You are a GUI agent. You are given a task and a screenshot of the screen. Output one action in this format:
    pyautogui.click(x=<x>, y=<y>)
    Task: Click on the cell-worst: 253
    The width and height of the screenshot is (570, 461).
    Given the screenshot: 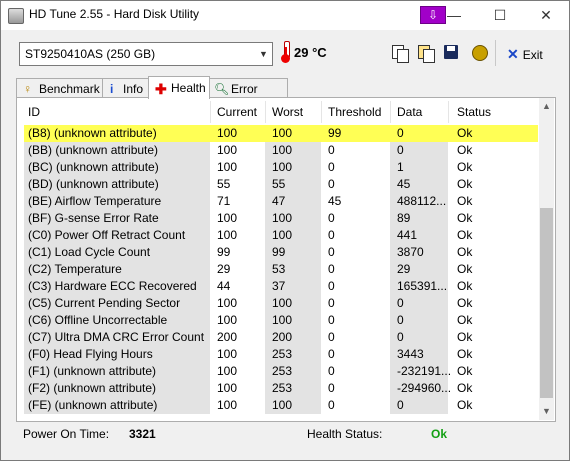 What is the action you would take?
    pyautogui.click(x=282, y=354)
    